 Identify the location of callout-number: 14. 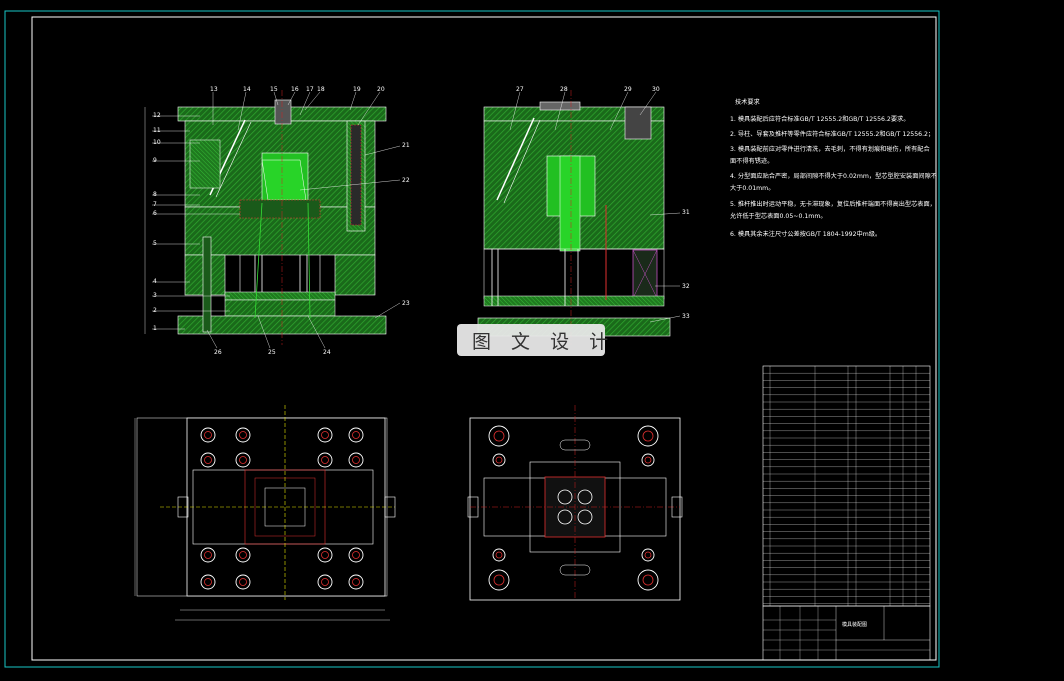
(247, 89).